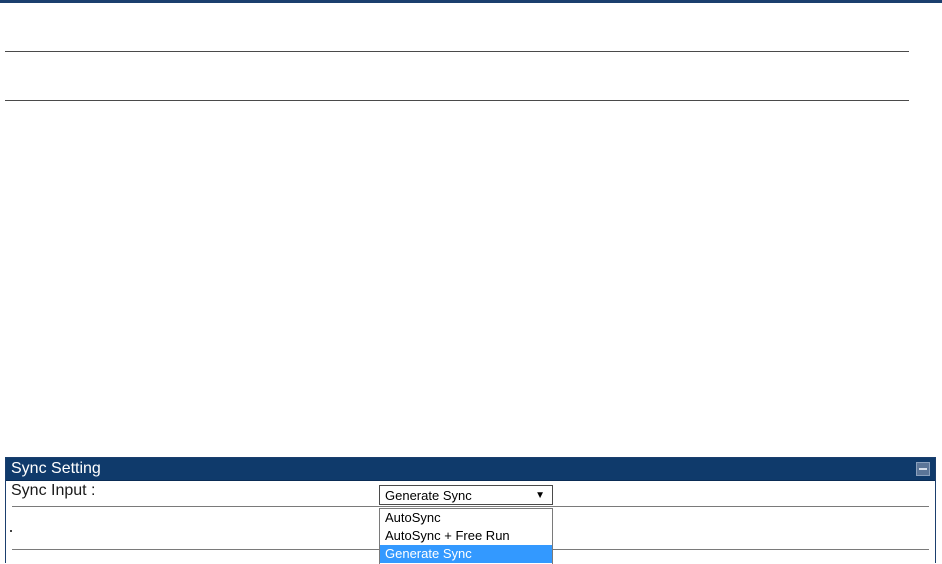  I want to click on option-autosync-free-run: AutoSync + Free Run, so click(466, 536).